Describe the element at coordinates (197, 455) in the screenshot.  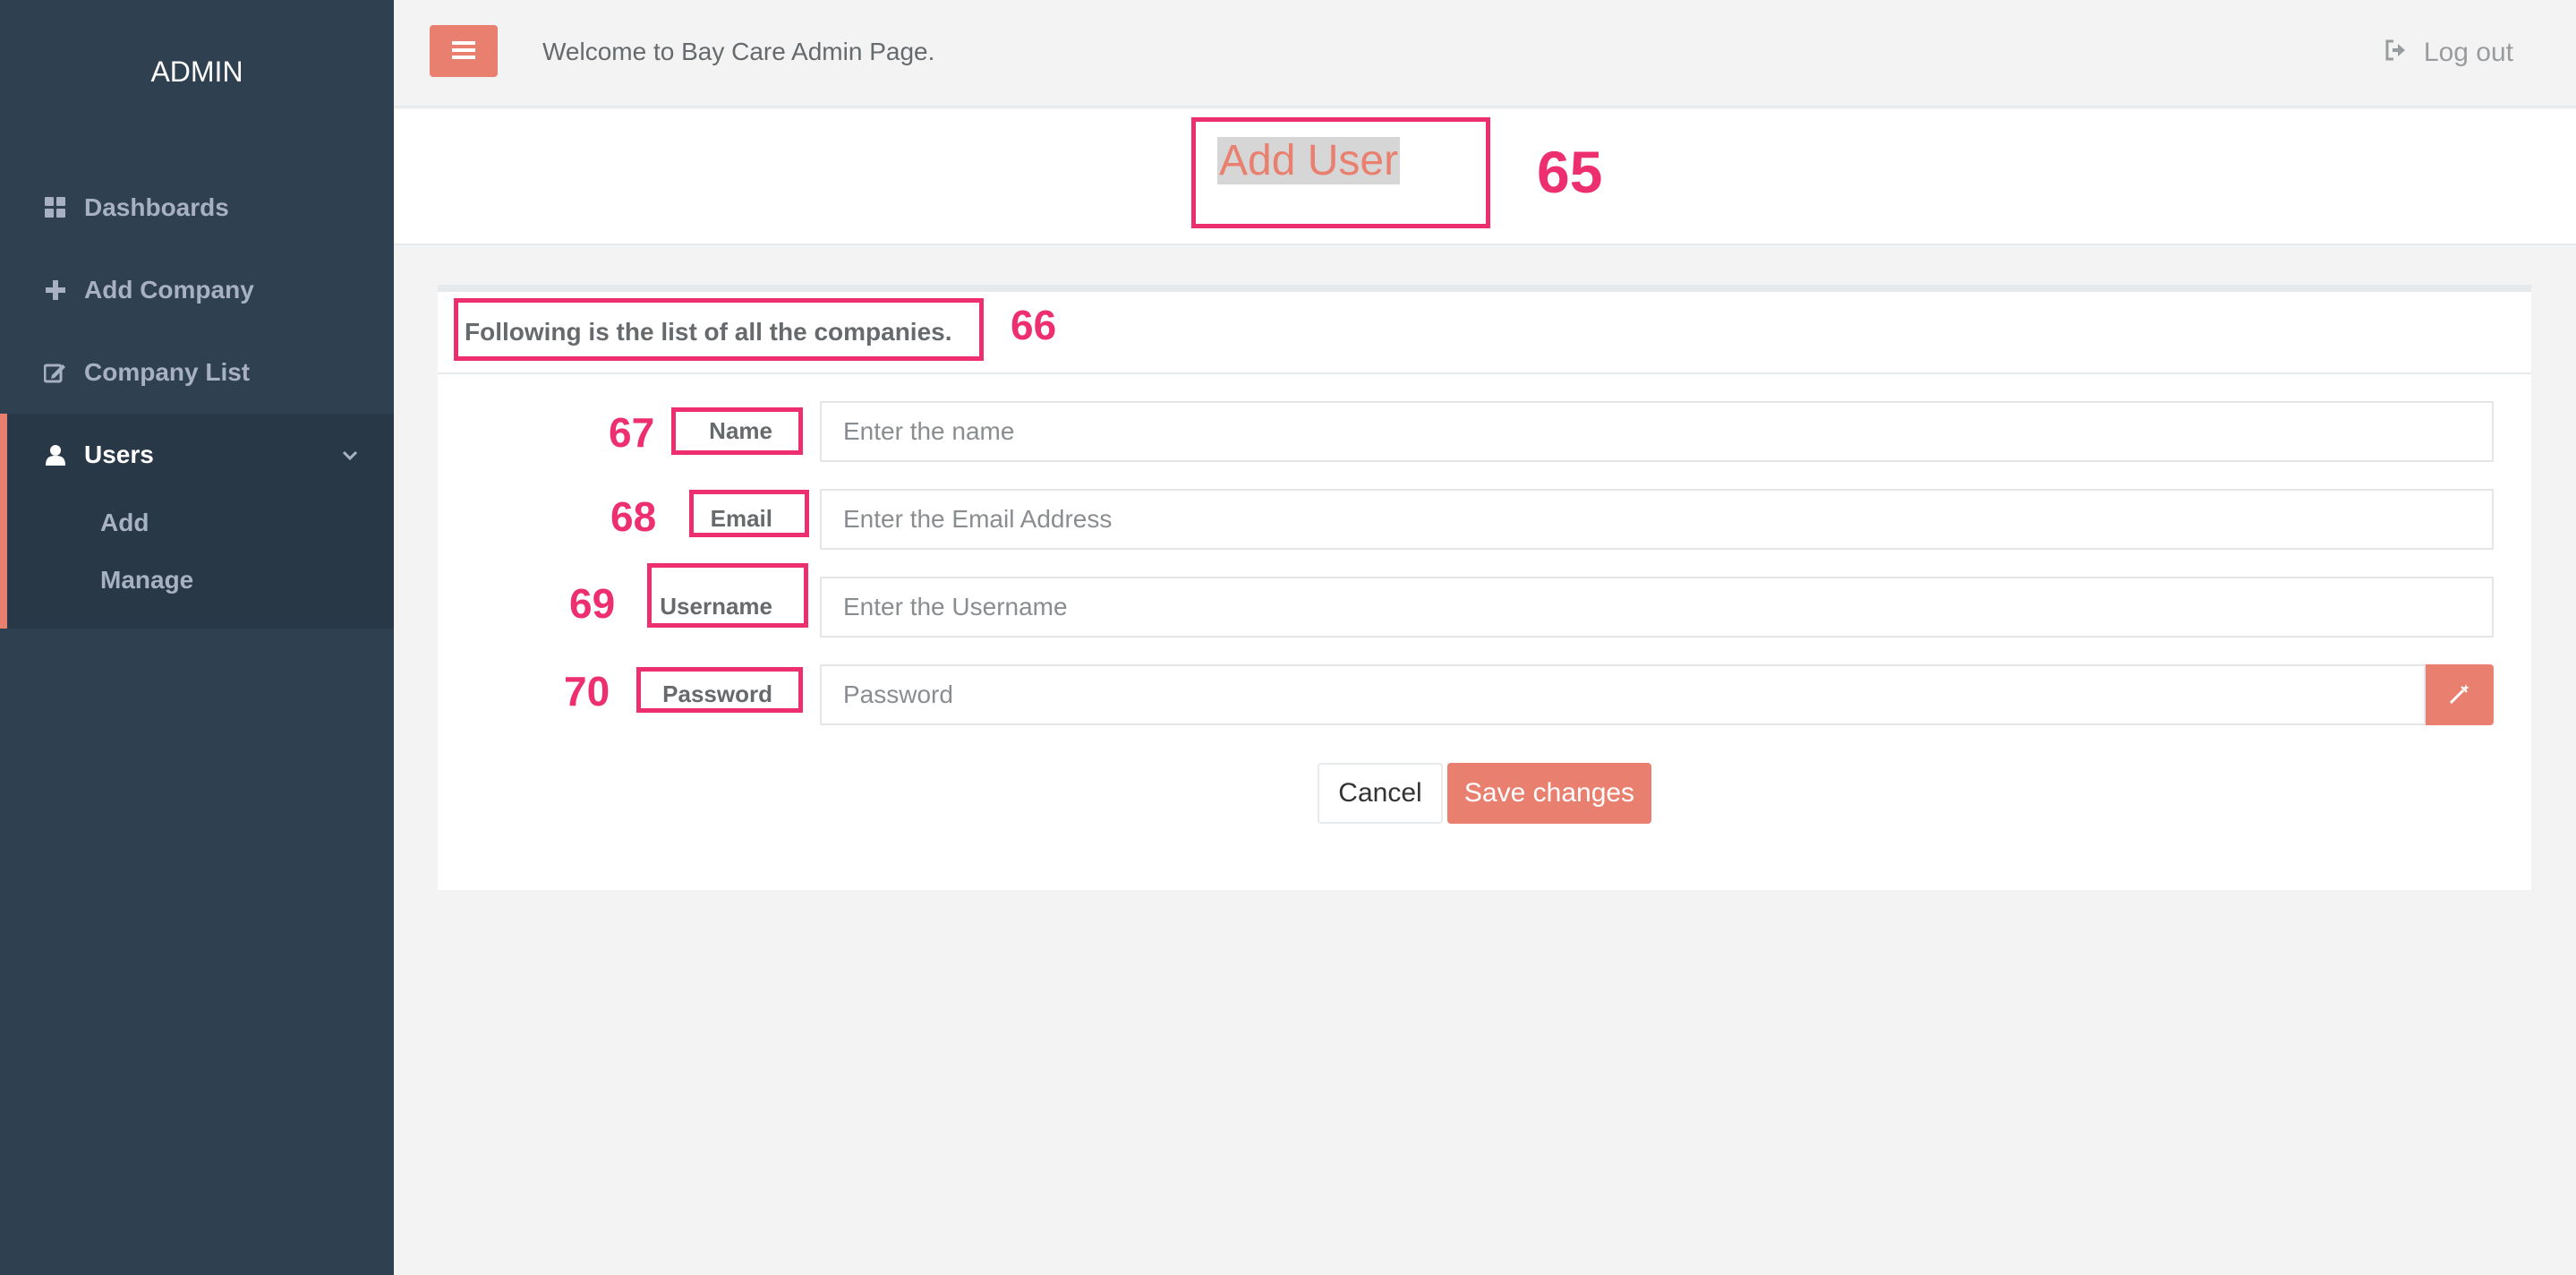
I see `sidebar-item-users: Users` at that location.